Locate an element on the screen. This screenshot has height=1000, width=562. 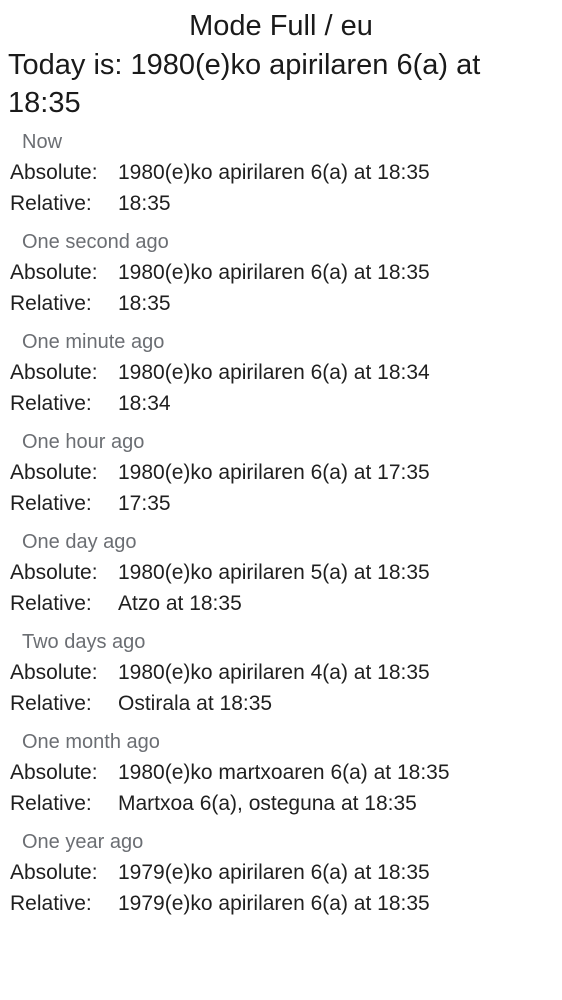
relative-row: Relative: Ostirala at 18:35 is located at coordinates (141, 704).